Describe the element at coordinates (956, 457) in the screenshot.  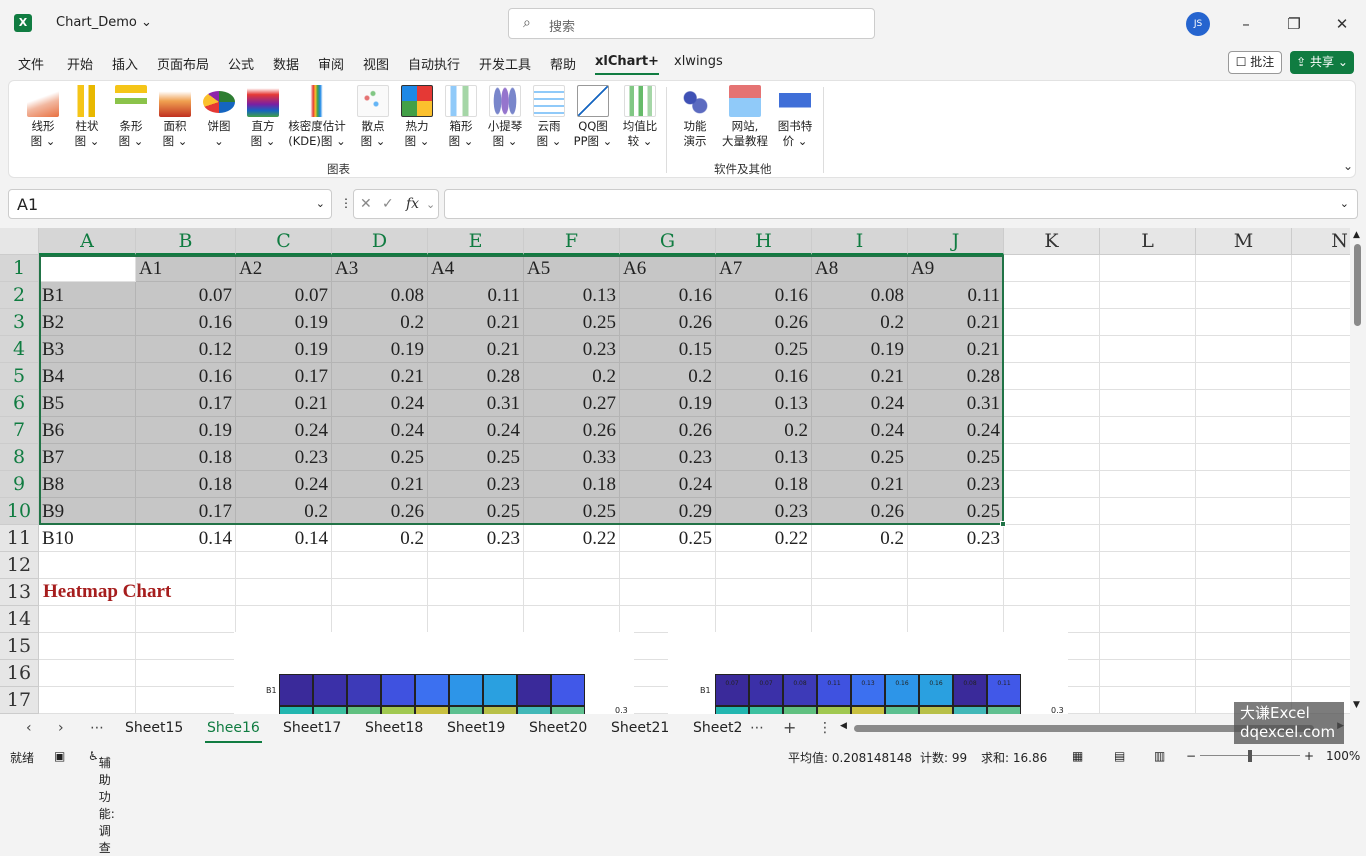
I see `cell-J8: 0.25` at that location.